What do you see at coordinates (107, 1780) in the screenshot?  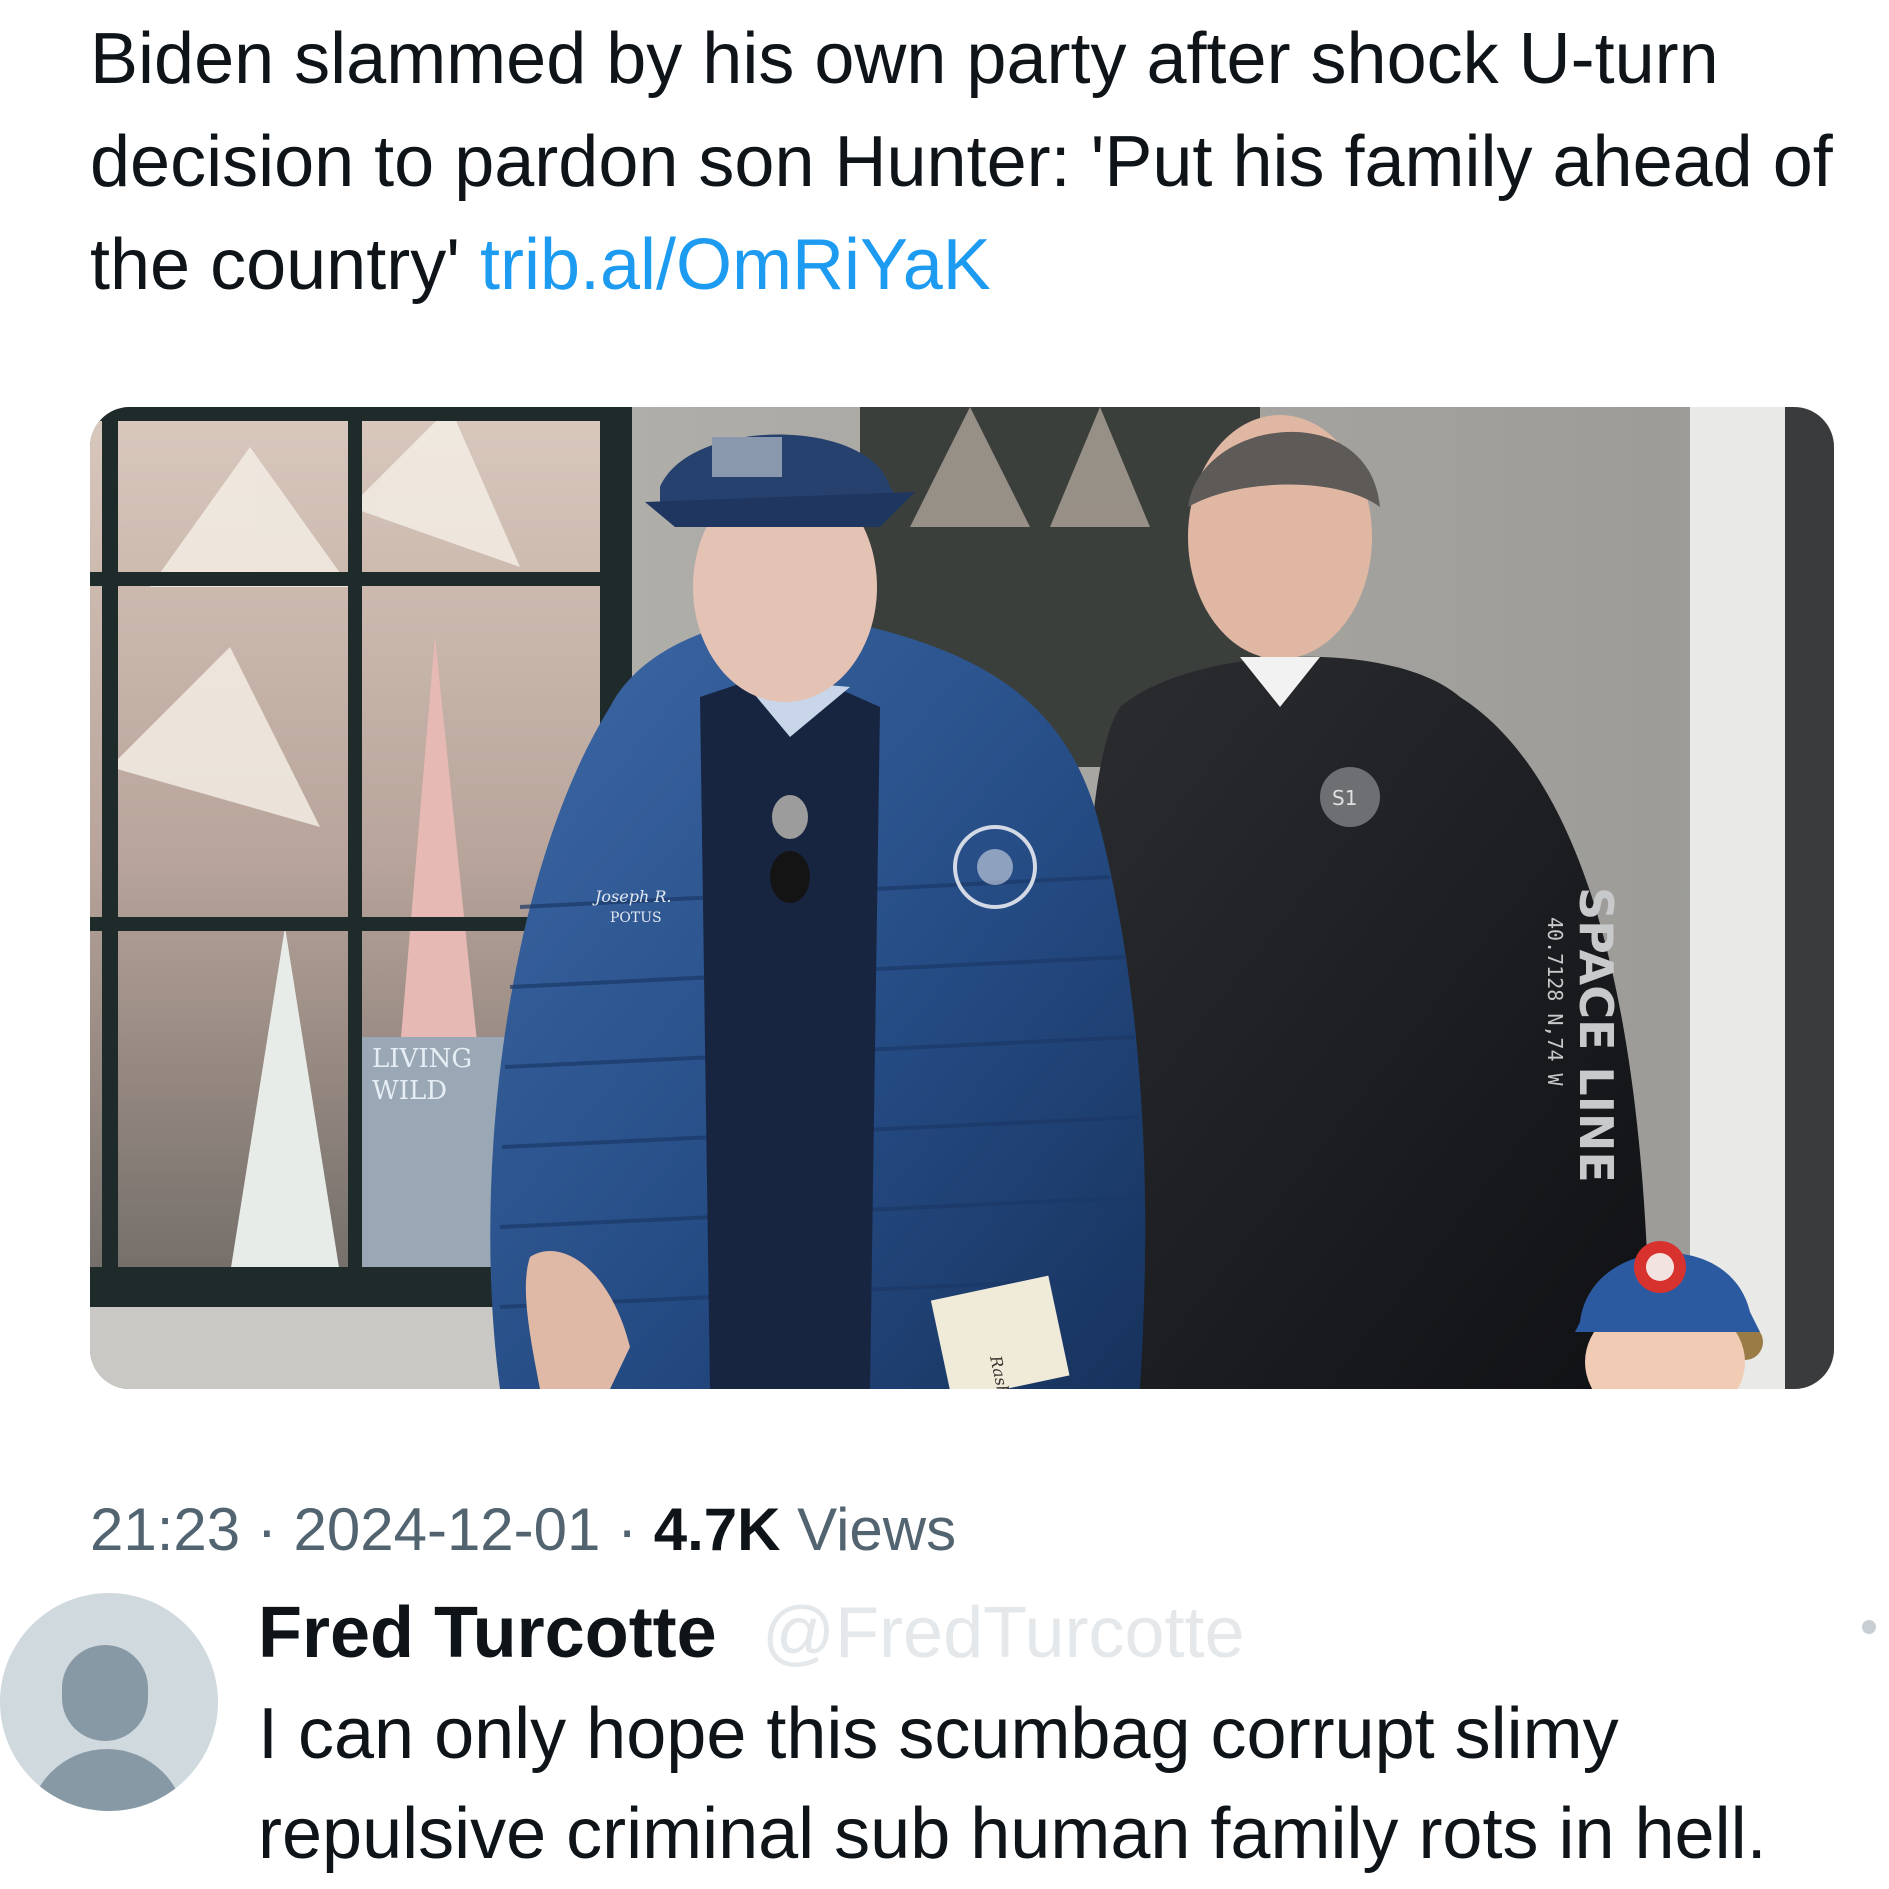 I see `default-avatar-shoulders` at bounding box center [107, 1780].